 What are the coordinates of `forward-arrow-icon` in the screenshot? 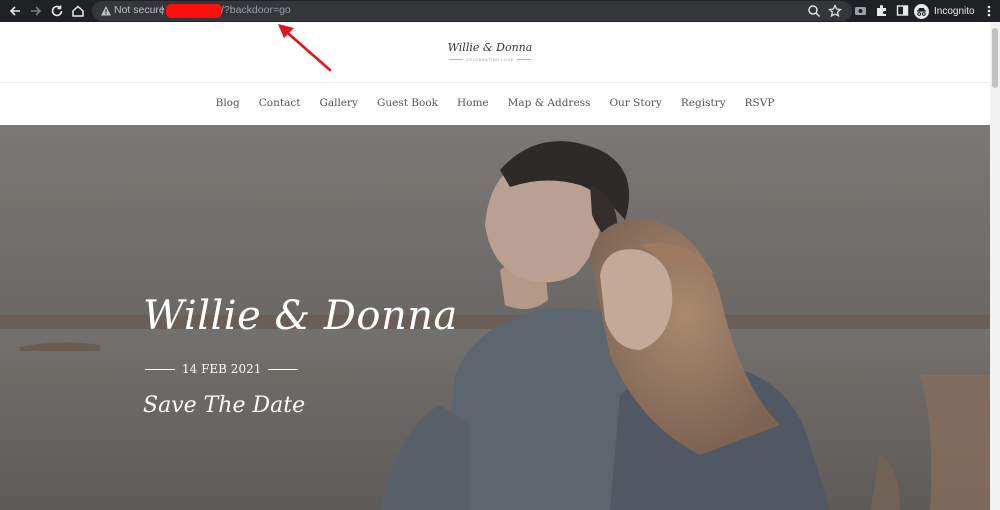 It's located at (36, 11).